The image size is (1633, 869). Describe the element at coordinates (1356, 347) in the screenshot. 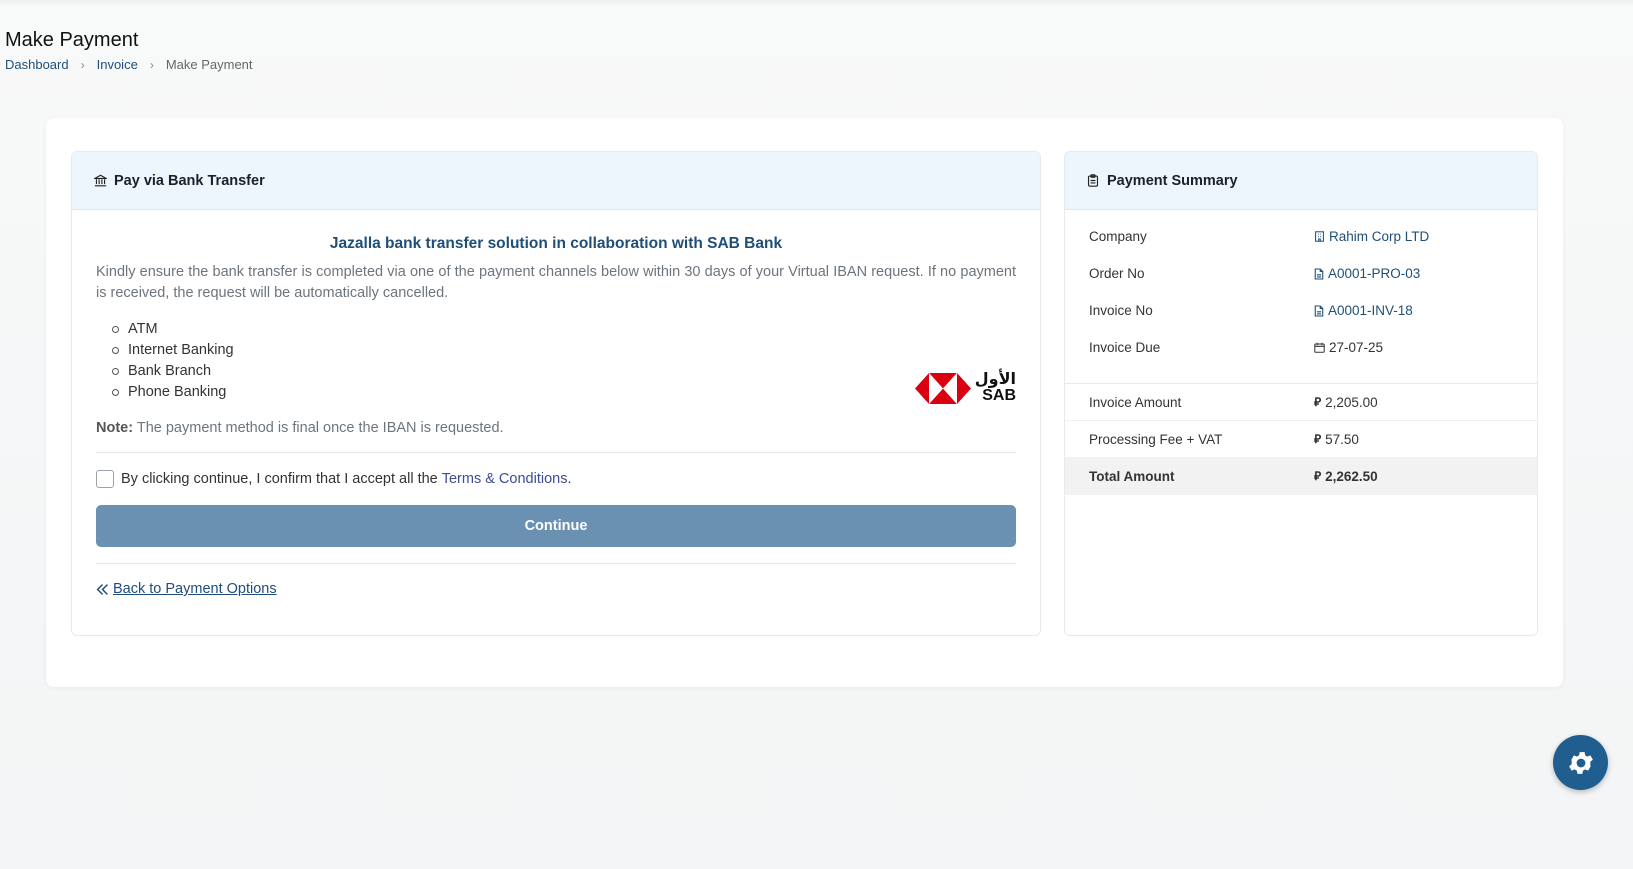

I see `due-value: 27-07-25` at that location.